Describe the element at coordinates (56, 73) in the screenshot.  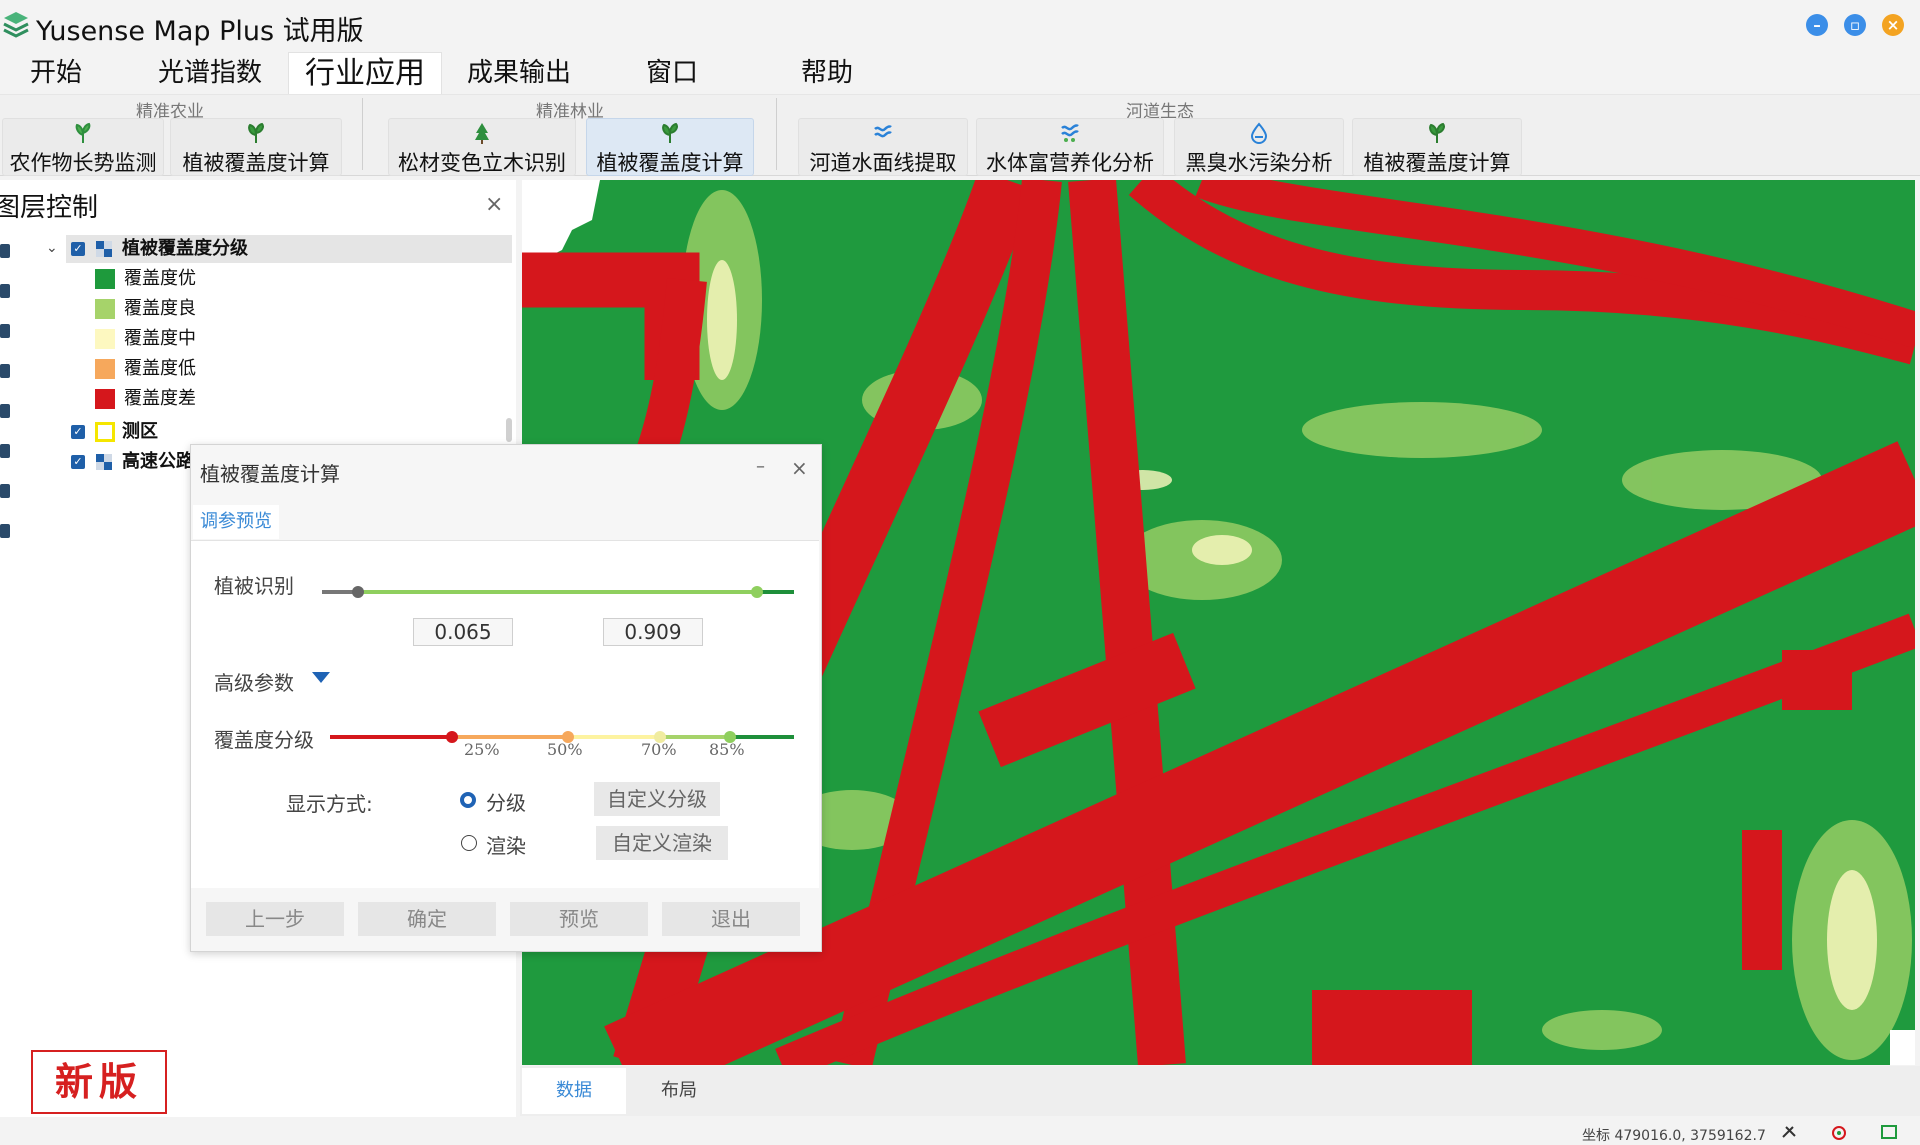
I see `tab-start: 开始` at that location.